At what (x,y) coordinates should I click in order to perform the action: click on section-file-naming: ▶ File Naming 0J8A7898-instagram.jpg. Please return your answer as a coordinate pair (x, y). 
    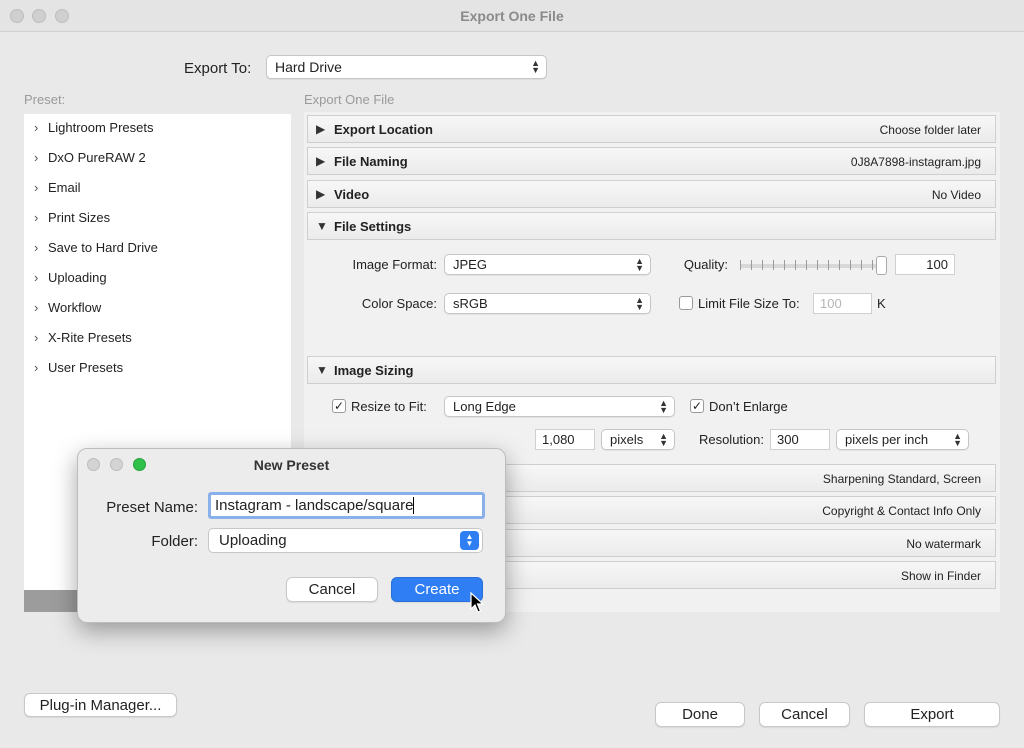
    Looking at the image, I should click on (651, 161).